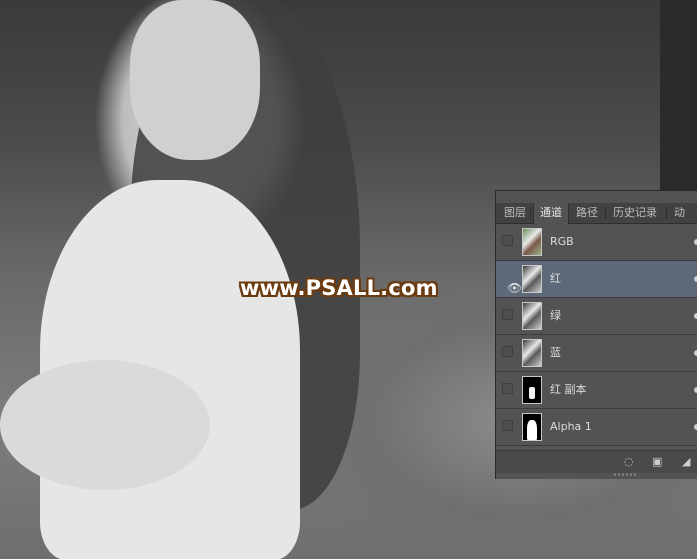 The width and height of the screenshot is (697, 559). What do you see at coordinates (625, 474) in the screenshot?
I see `resize-grip` at bounding box center [625, 474].